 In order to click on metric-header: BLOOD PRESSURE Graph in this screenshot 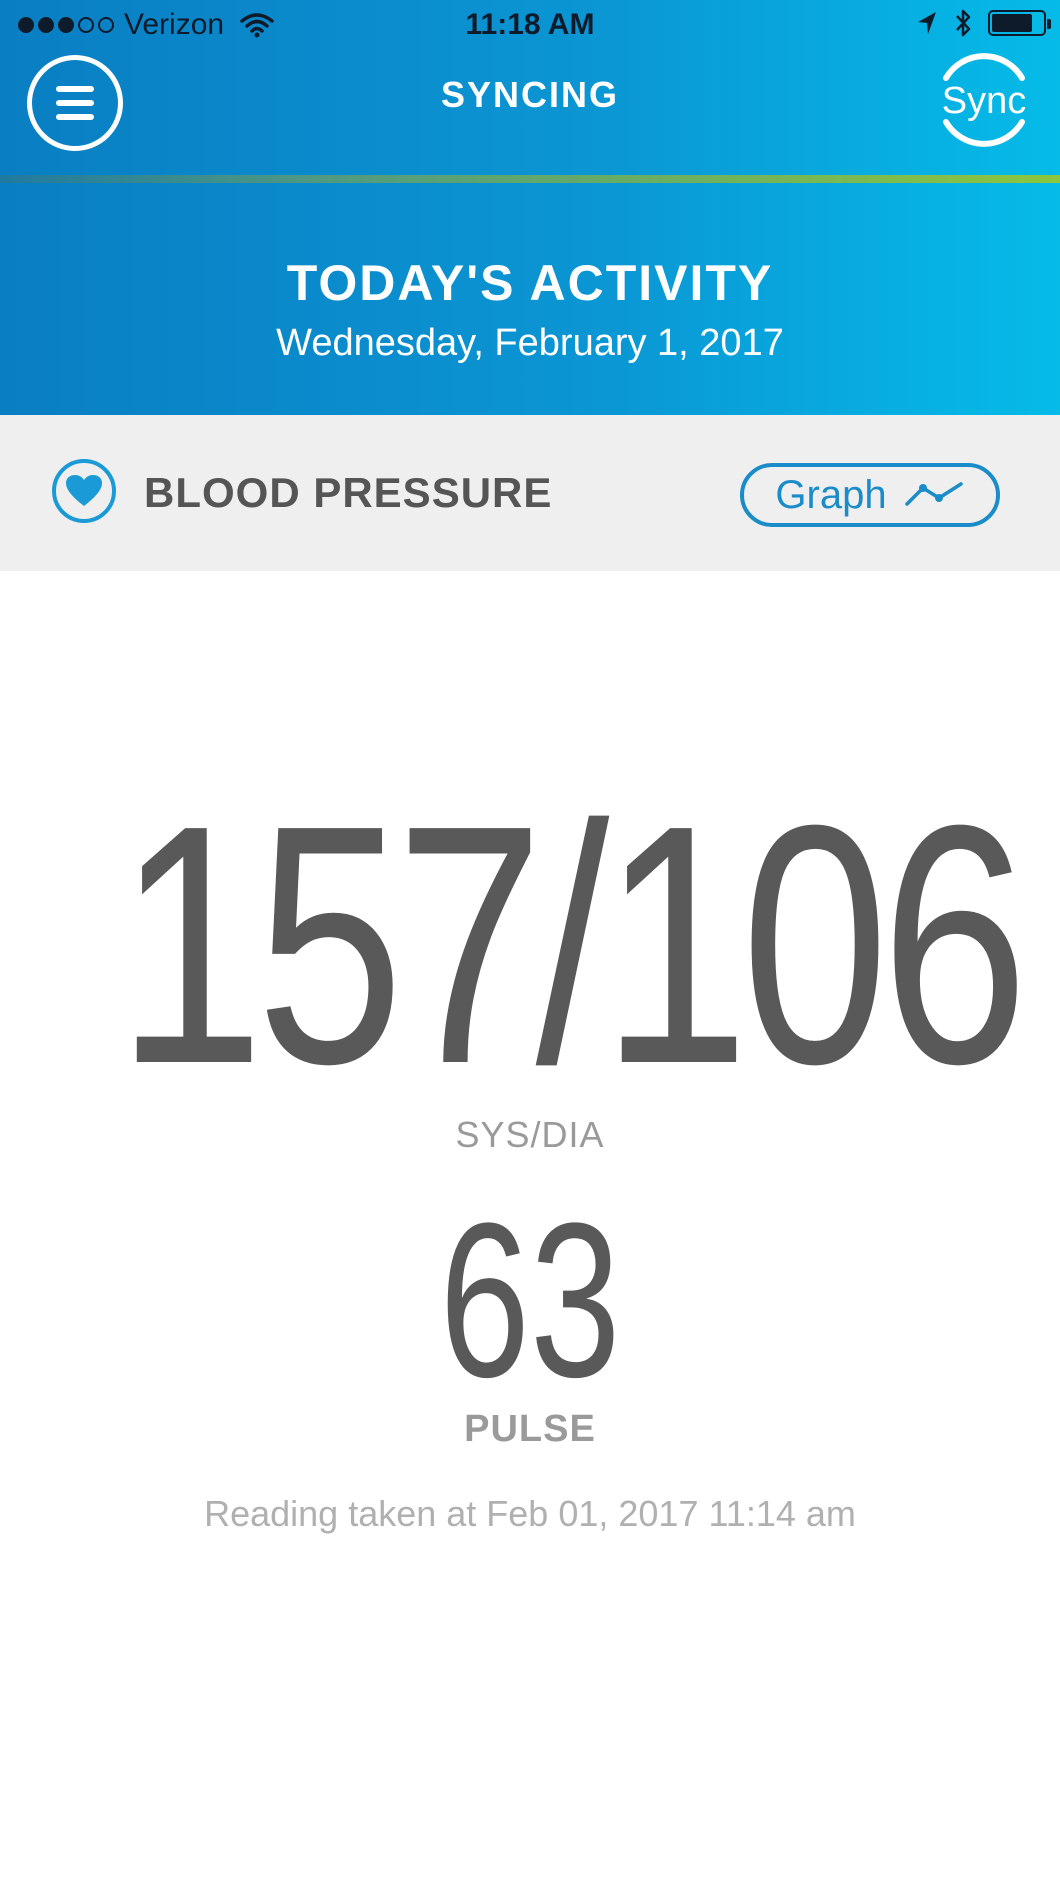, I will do `click(530, 493)`.